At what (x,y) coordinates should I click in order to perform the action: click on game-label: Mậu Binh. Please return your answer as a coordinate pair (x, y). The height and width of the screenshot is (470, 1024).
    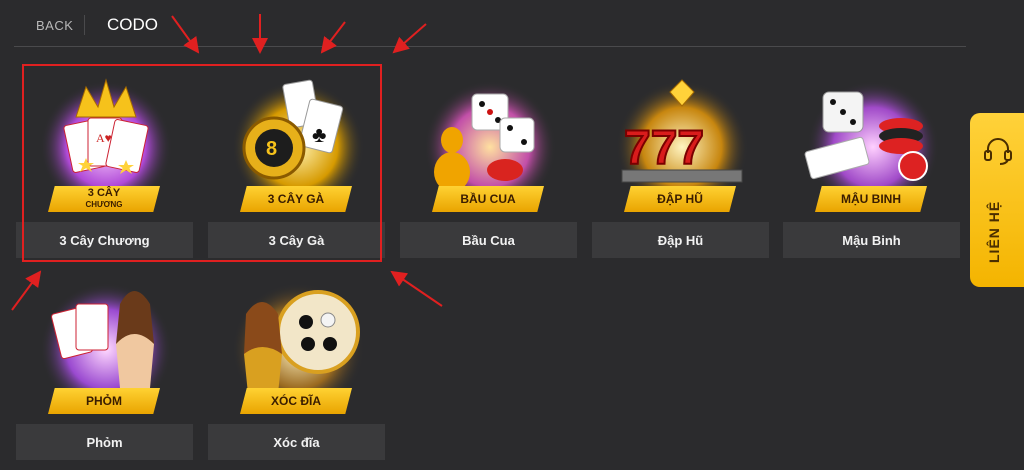
    Looking at the image, I should click on (871, 240).